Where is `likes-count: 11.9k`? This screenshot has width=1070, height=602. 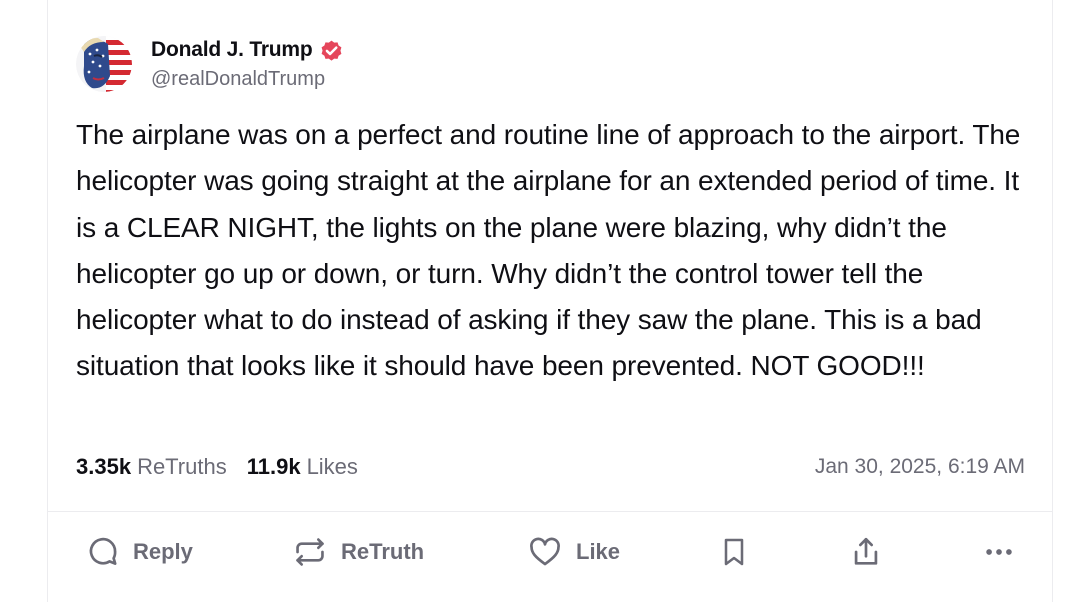
likes-count: 11.9k is located at coordinates (273, 466).